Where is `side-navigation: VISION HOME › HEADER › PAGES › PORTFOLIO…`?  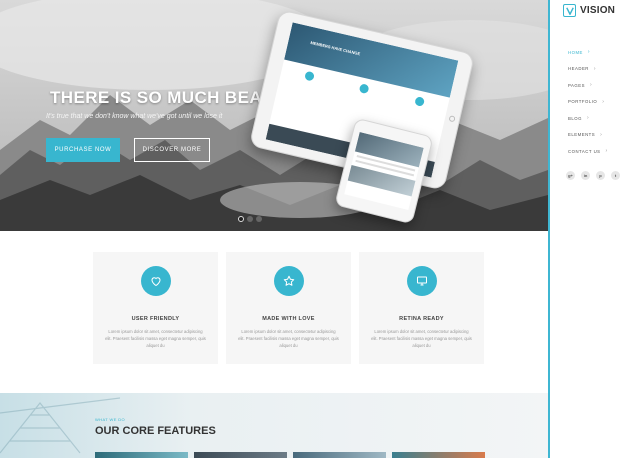 side-navigation: VISION HOME › HEADER › PAGES › PORTFOLIO… is located at coordinates (591, 229).